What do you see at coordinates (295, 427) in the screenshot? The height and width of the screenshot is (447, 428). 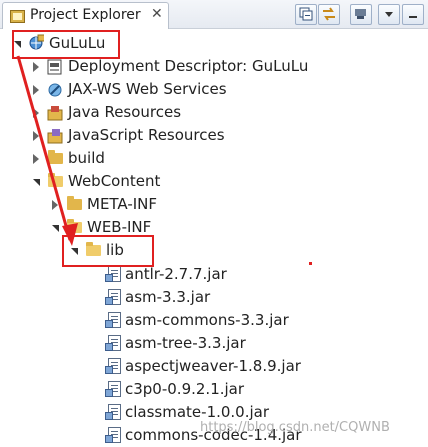 I see `watermark-text: https://blog.csdn.net/CQWNB` at bounding box center [295, 427].